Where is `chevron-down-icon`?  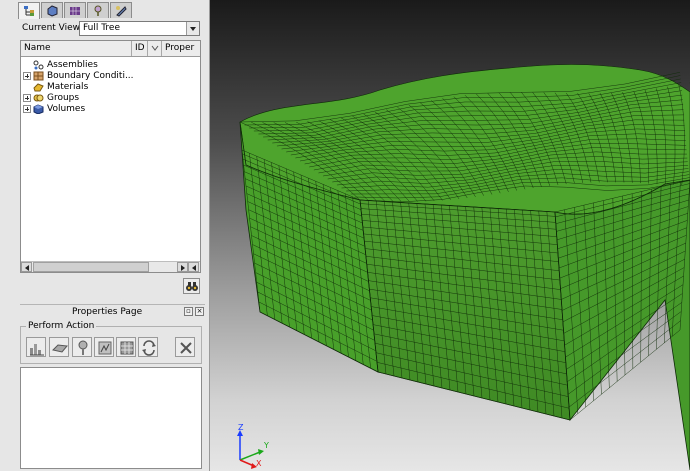 chevron-down-icon is located at coordinates (192, 28).